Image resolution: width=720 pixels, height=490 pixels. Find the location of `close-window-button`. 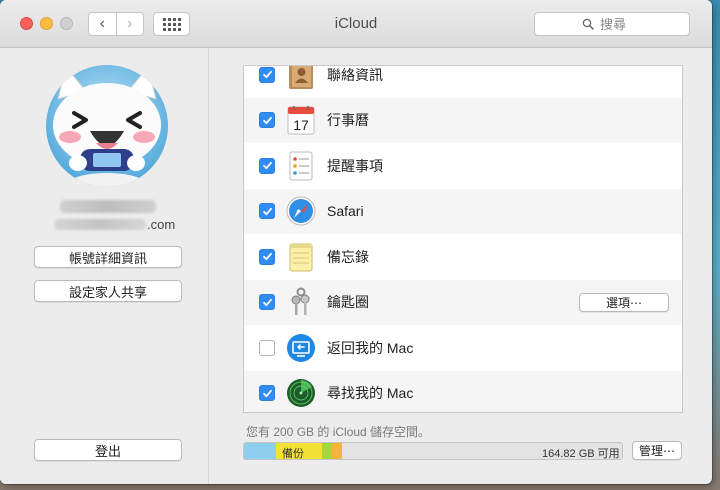

close-window-button is located at coordinates (26, 23).